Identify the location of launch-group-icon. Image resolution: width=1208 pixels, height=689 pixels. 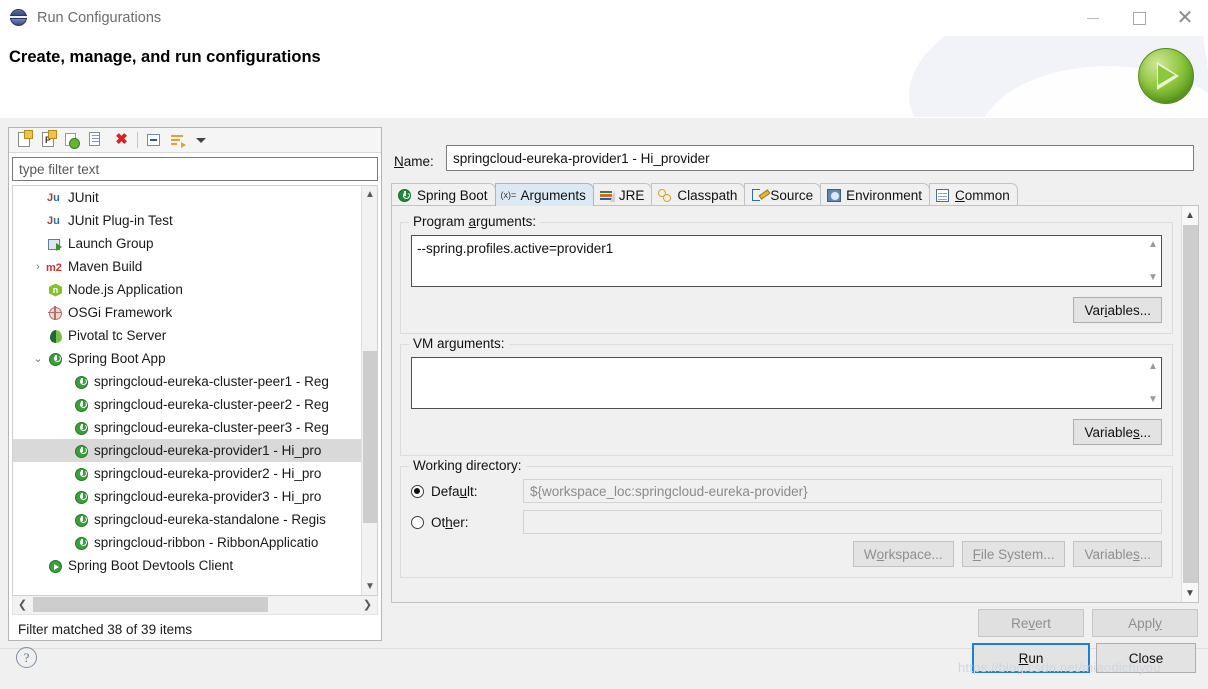
(55, 244).